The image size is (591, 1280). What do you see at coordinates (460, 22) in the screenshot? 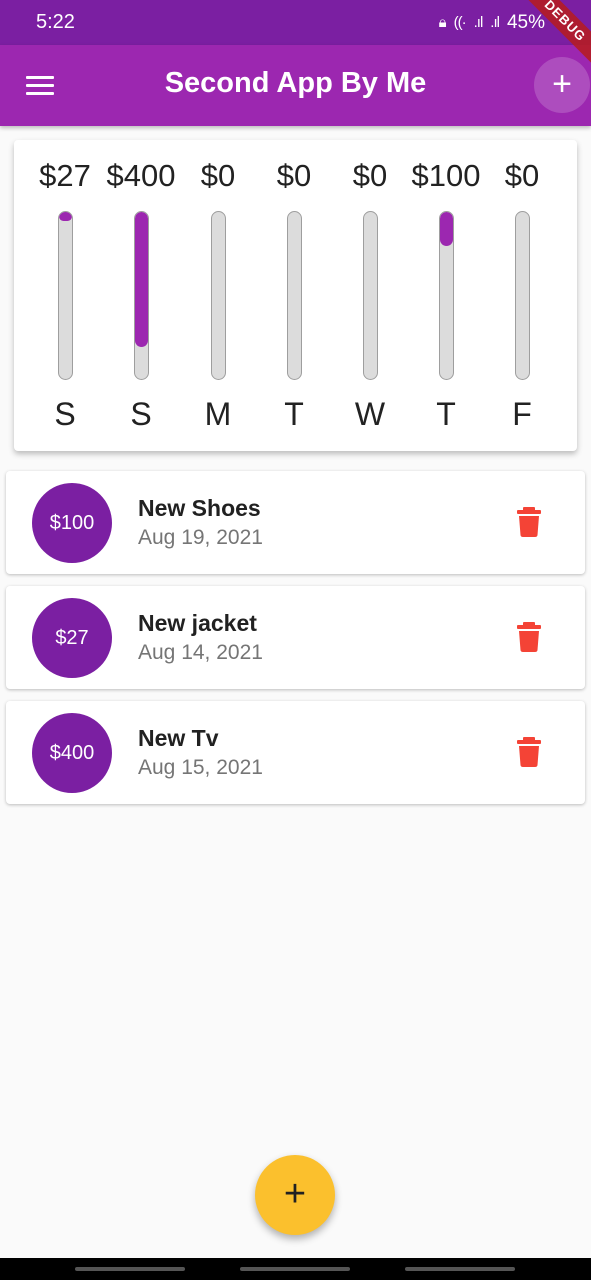
I see `wifi-icon: ((·` at bounding box center [460, 22].